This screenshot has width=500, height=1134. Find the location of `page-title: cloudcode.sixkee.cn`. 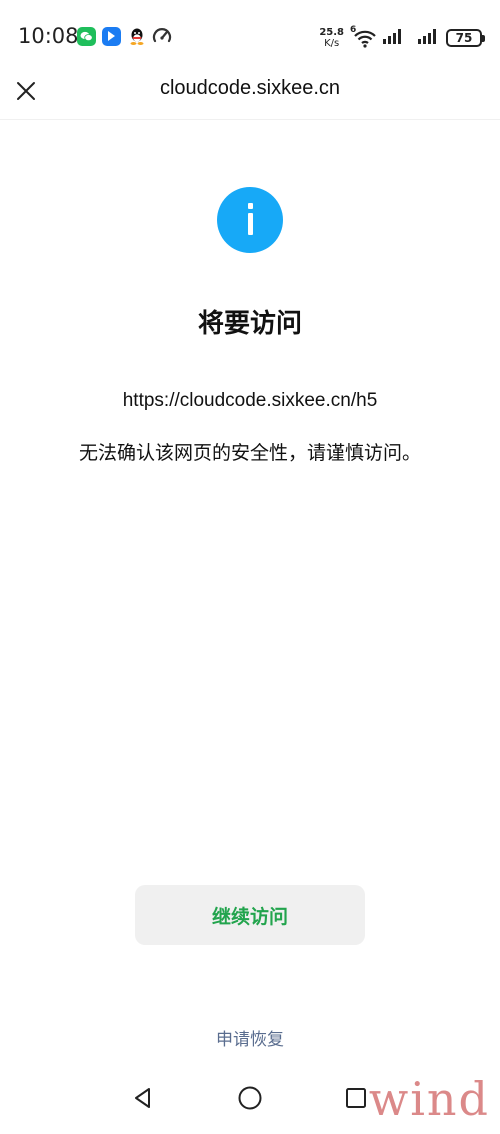

page-title: cloudcode.sixkee.cn is located at coordinates (250, 88).